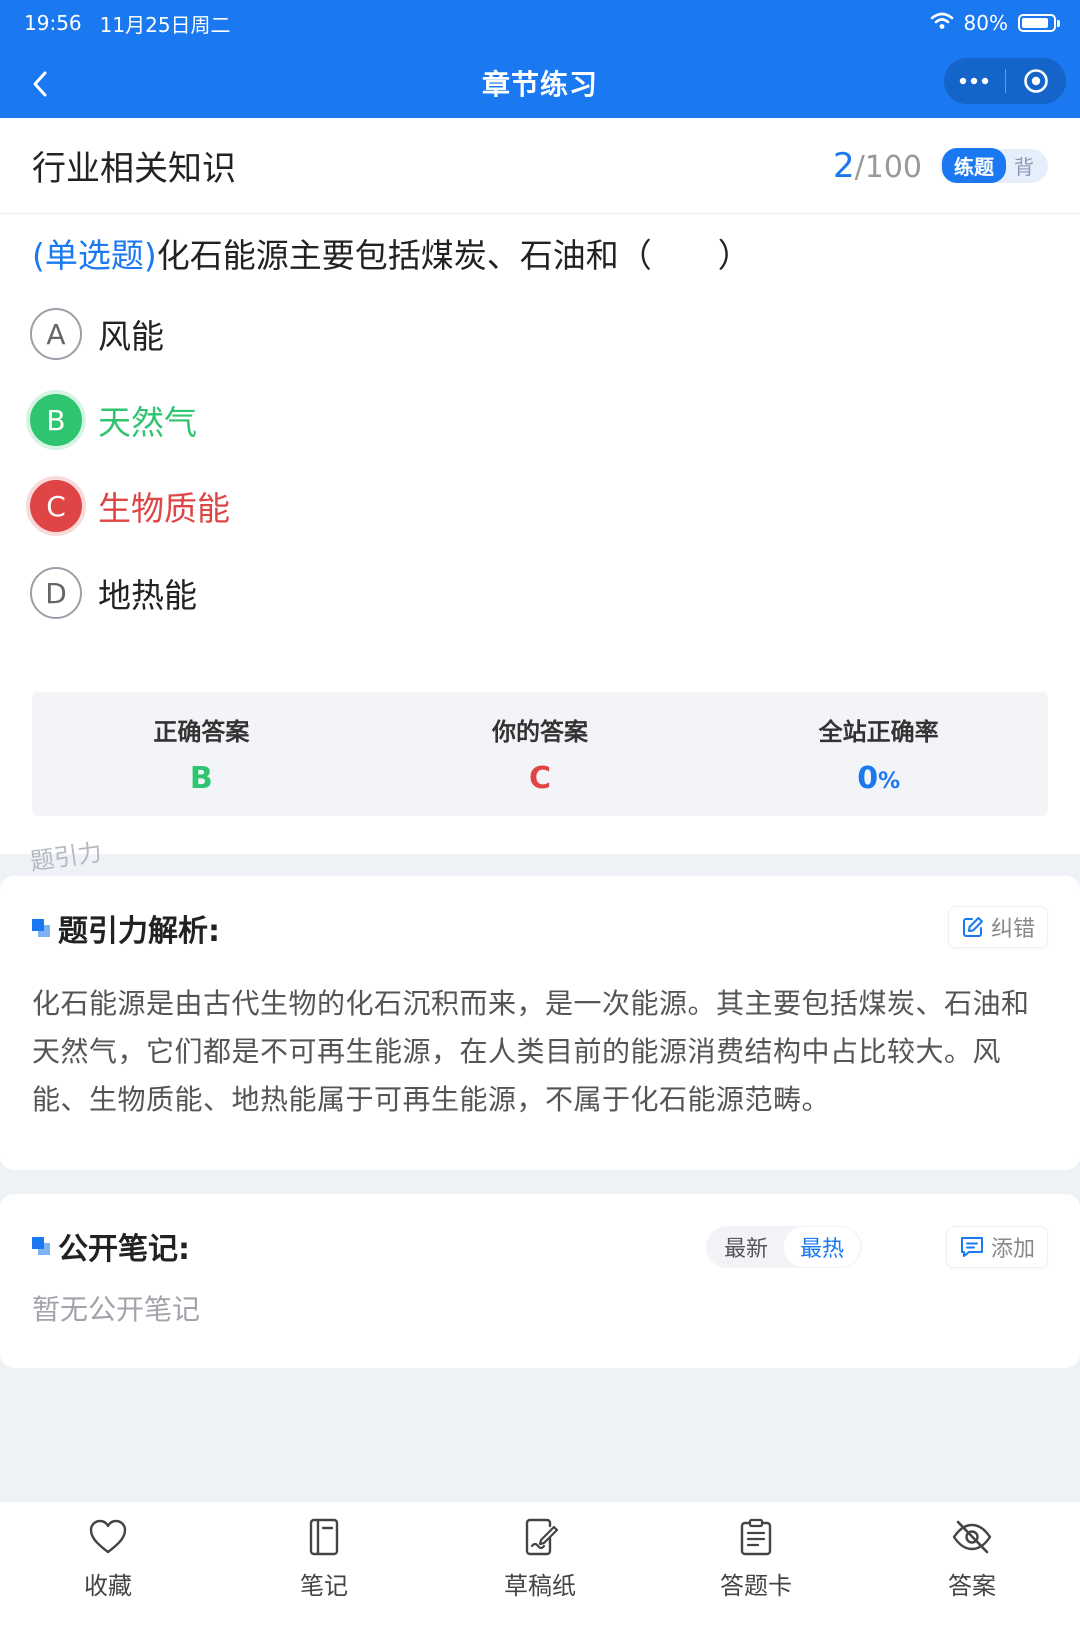 The height and width of the screenshot is (1645, 1080). I want to click on comment-icon, so click(971, 1247).